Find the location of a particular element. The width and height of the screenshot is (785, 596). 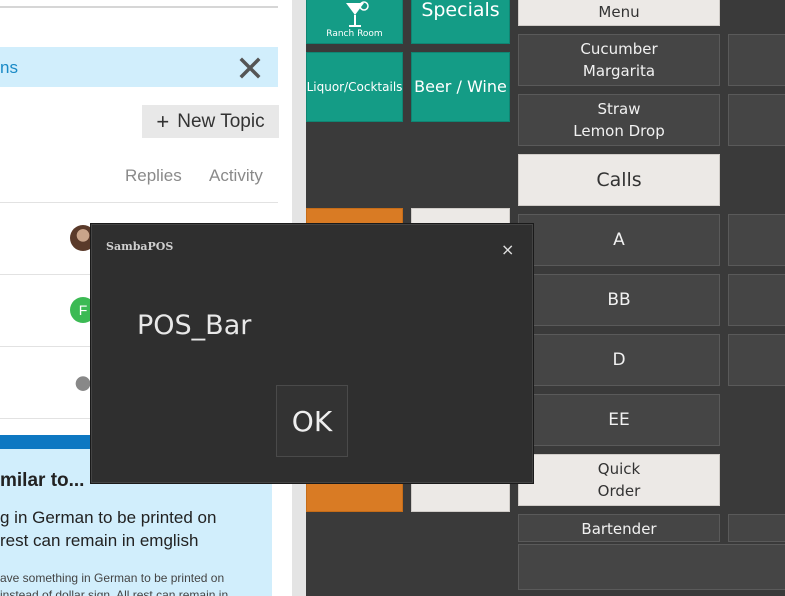

category-liquor-cocktails: Liquor/Cocktails is located at coordinates (354, 87).